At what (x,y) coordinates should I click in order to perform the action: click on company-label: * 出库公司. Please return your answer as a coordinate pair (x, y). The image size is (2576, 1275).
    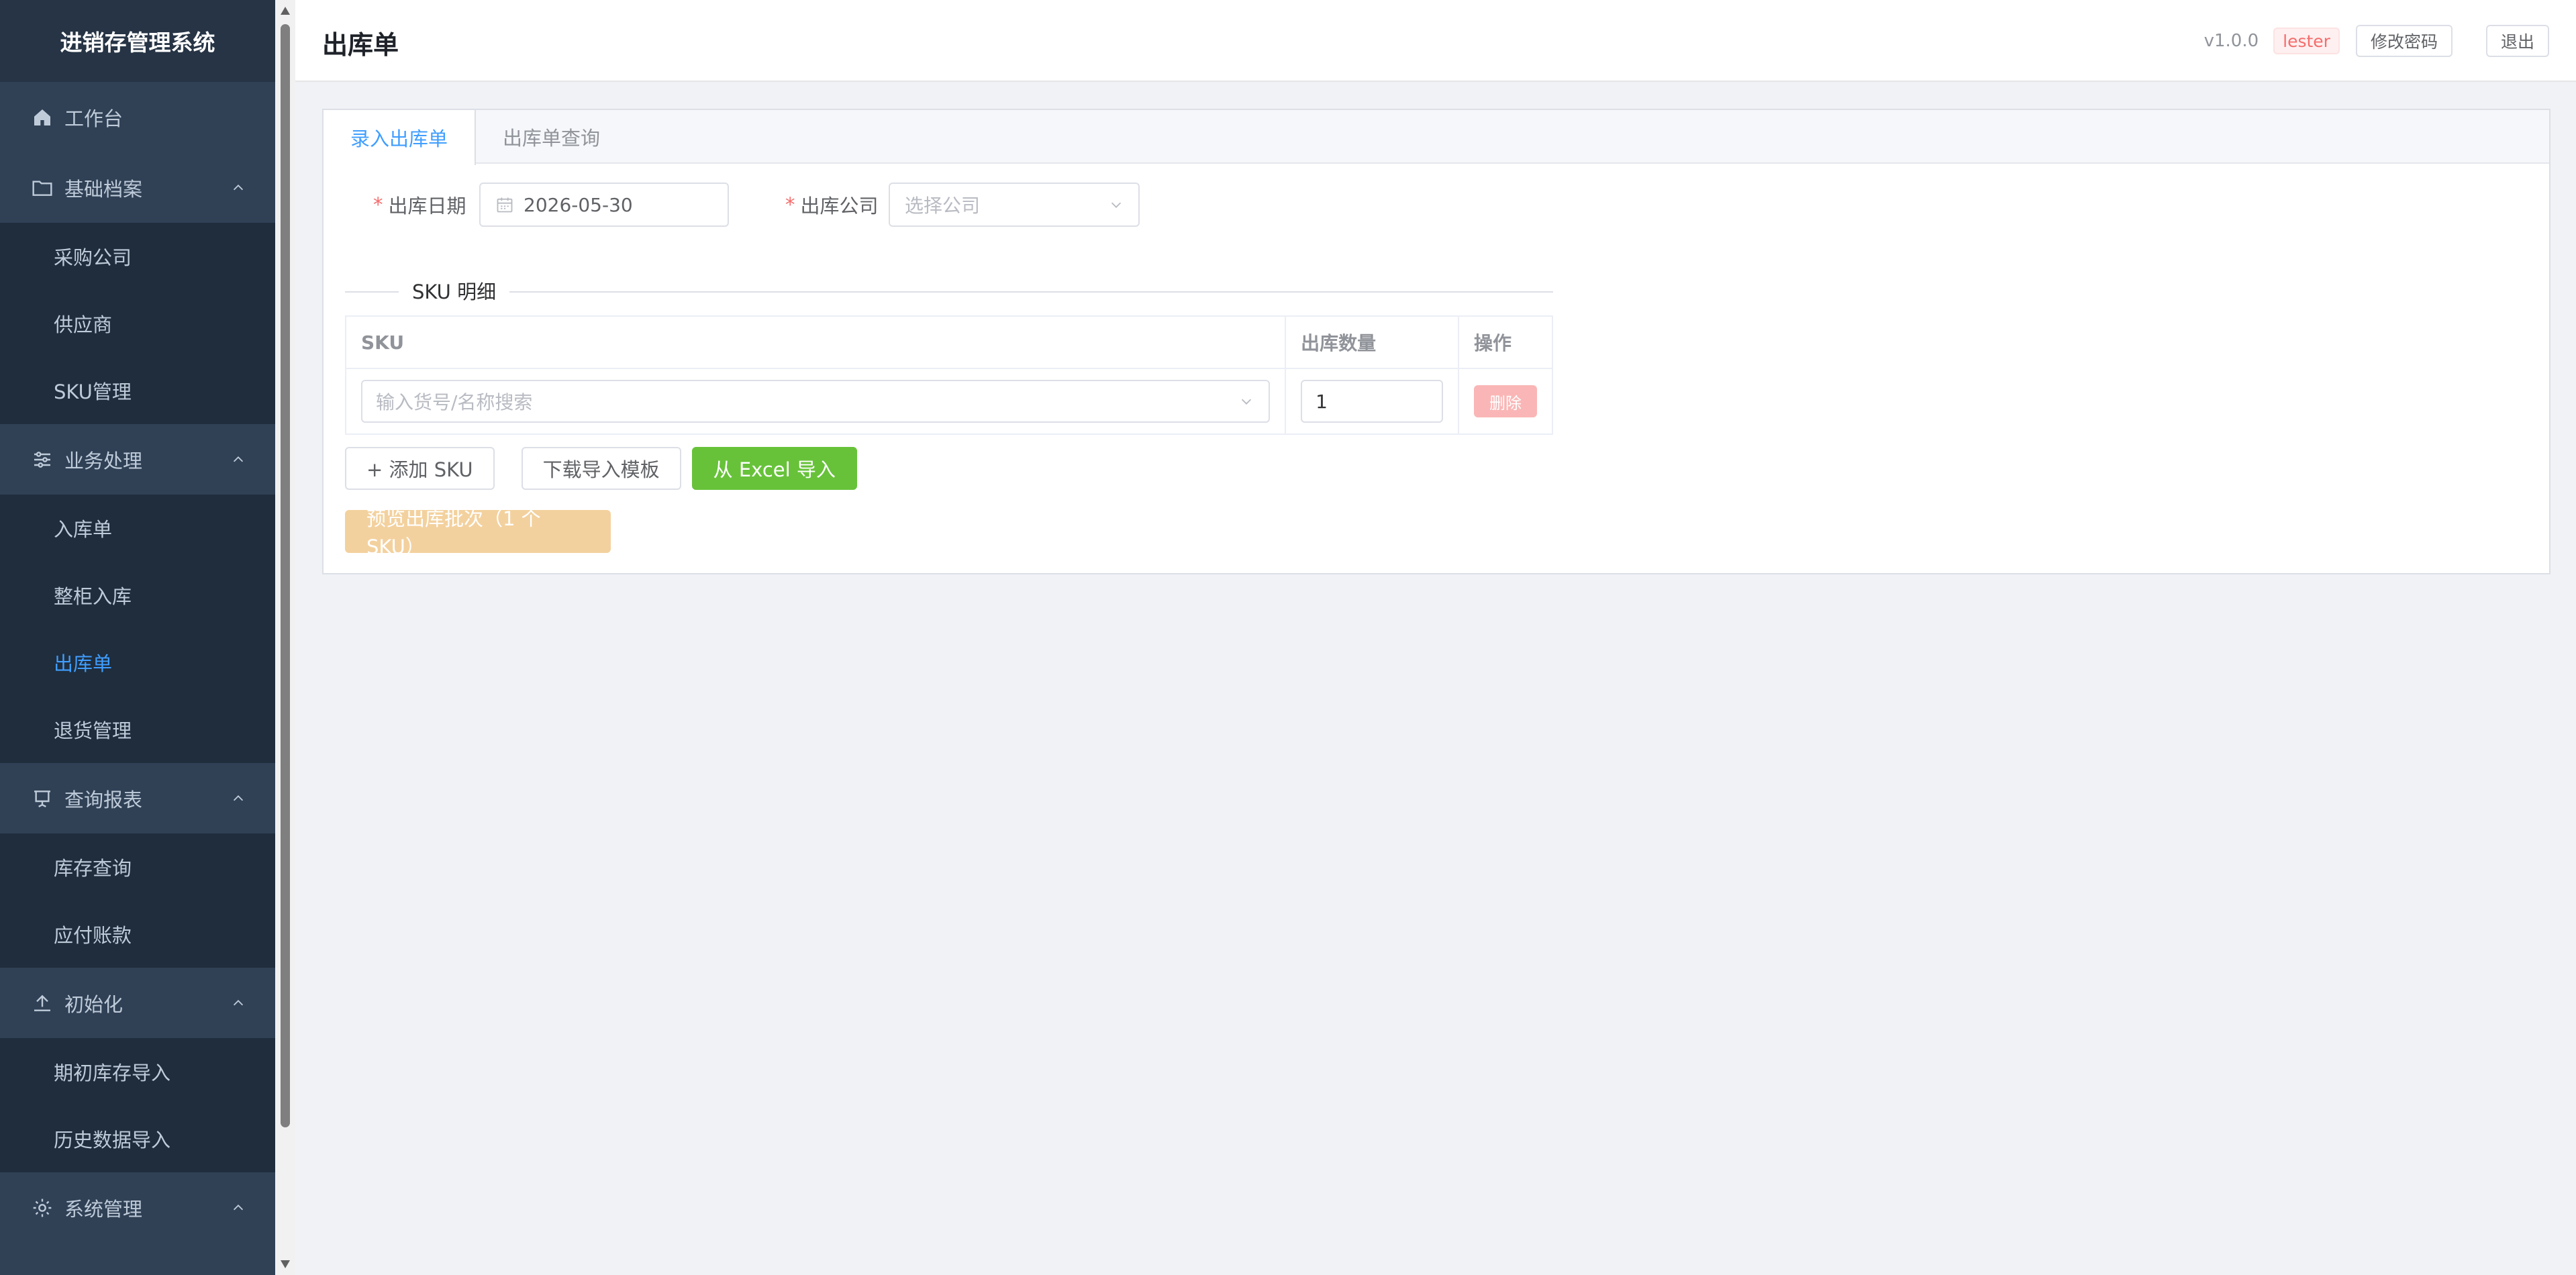
    Looking at the image, I should click on (832, 205).